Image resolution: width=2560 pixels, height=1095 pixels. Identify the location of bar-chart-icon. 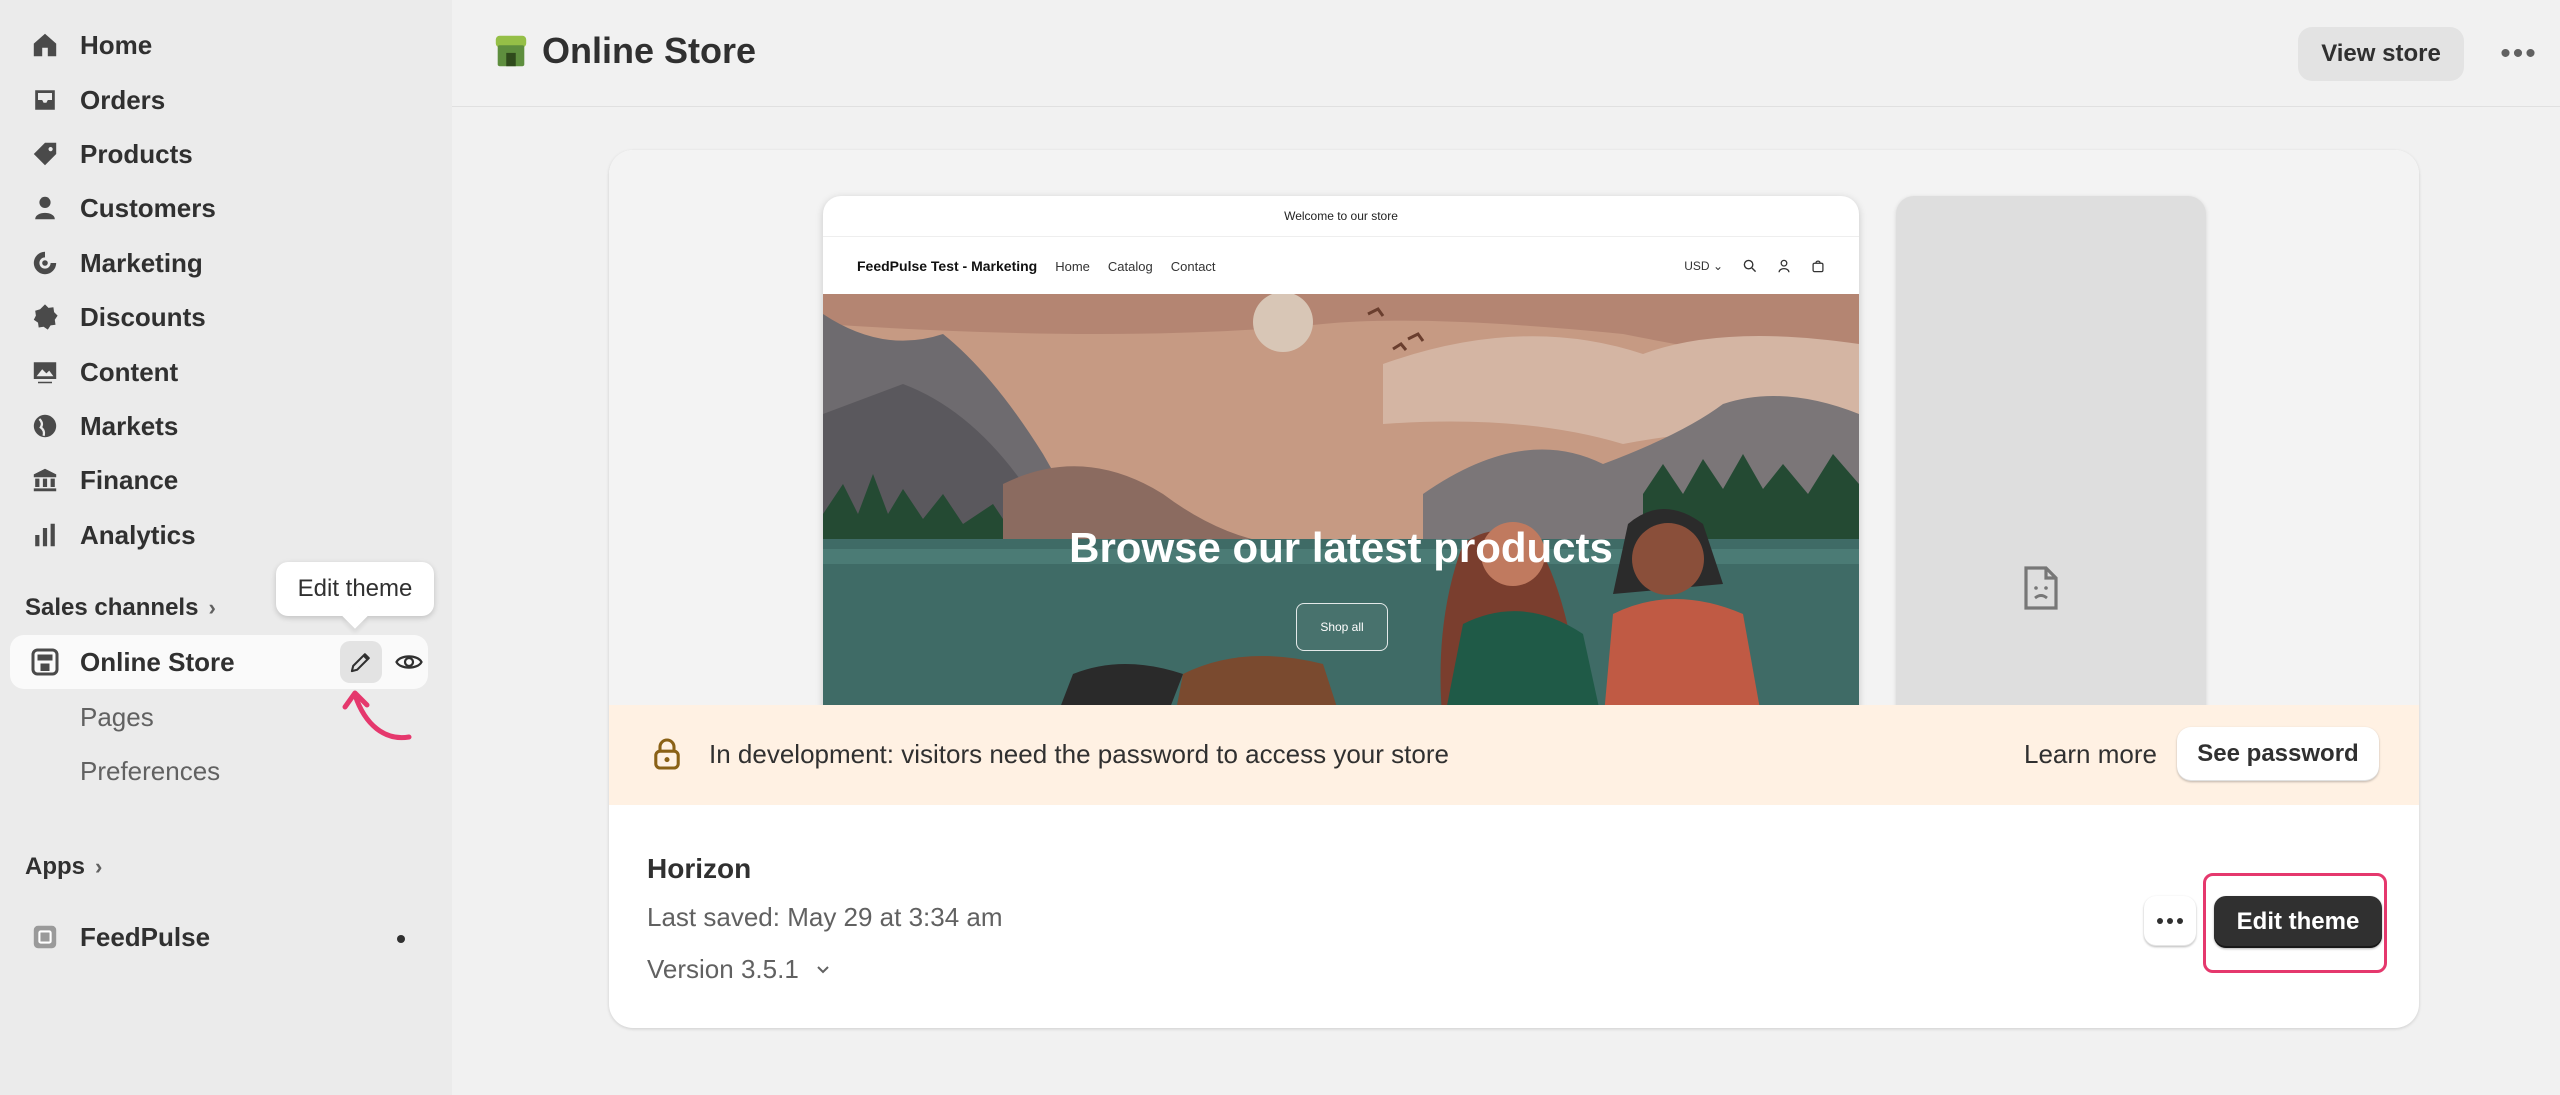
(45, 535).